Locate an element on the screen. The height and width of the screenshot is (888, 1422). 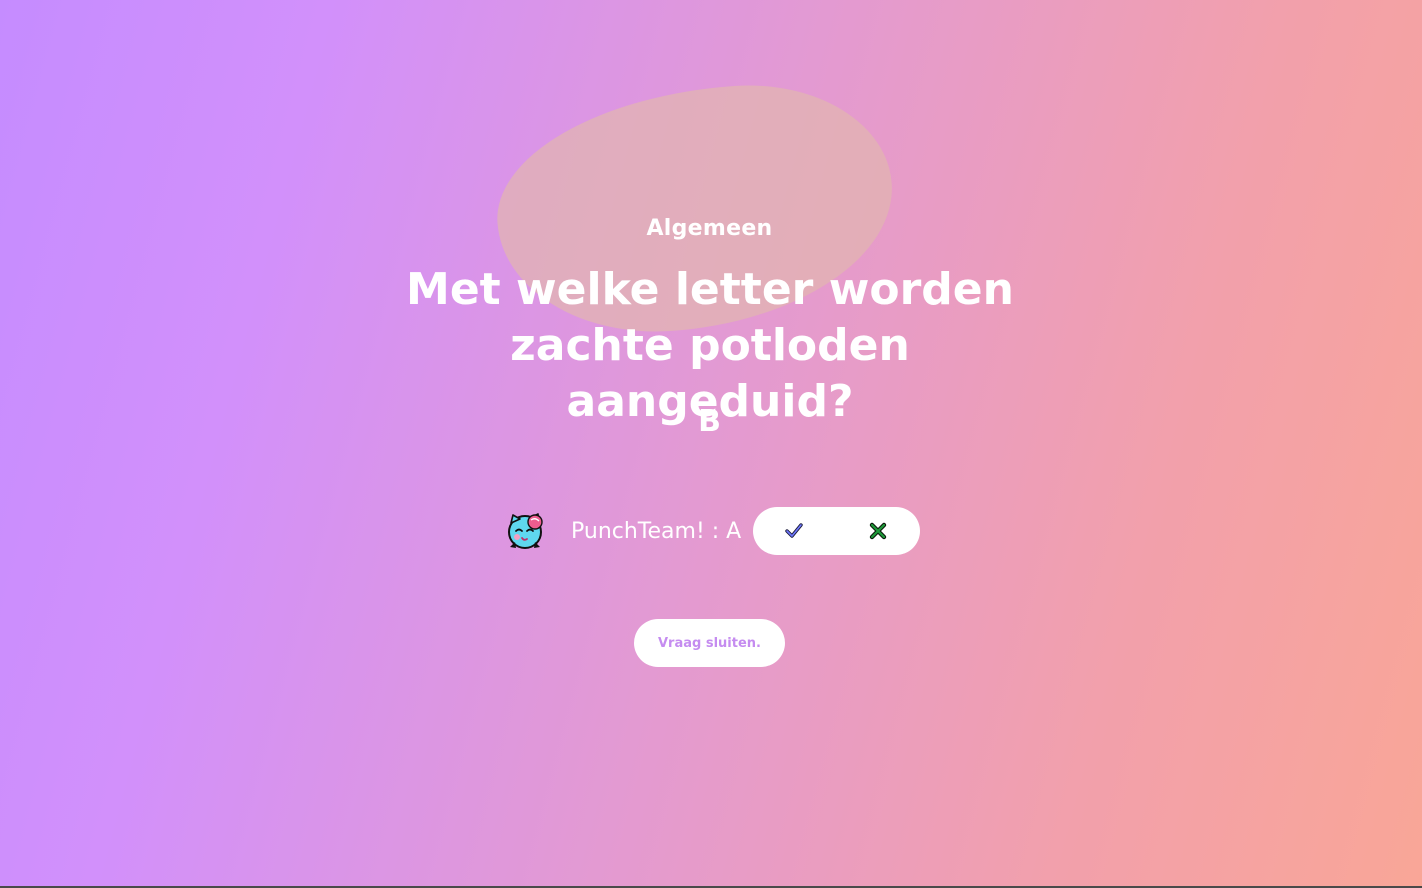
checkmark-icon is located at coordinates (794, 530).